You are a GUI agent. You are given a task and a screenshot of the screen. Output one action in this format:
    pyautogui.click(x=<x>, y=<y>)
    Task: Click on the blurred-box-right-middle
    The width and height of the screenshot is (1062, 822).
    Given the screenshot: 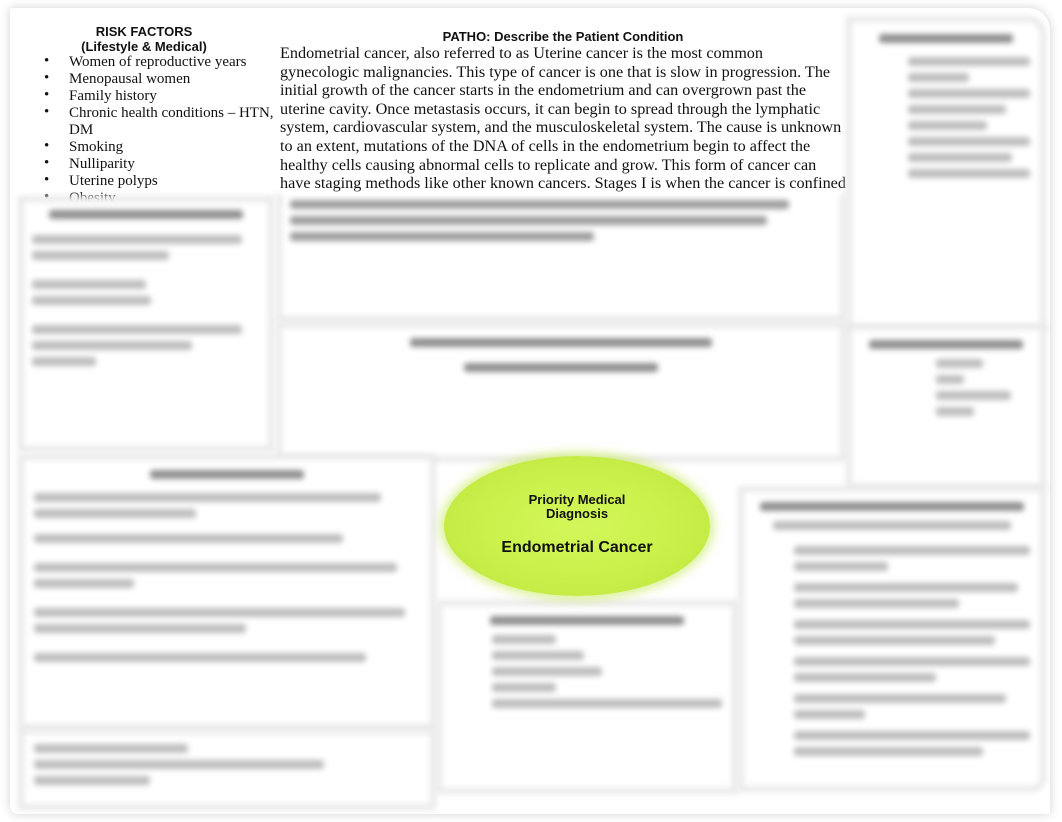 What is the action you would take?
    pyautogui.click(x=946, y=407)
    